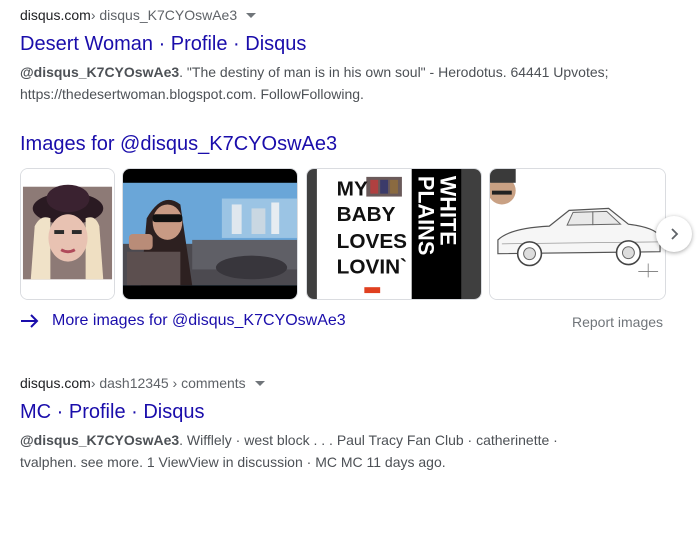 The height and width of the screenshot is (543, 697). I want to click on car-driver-image, so click(210, 234).